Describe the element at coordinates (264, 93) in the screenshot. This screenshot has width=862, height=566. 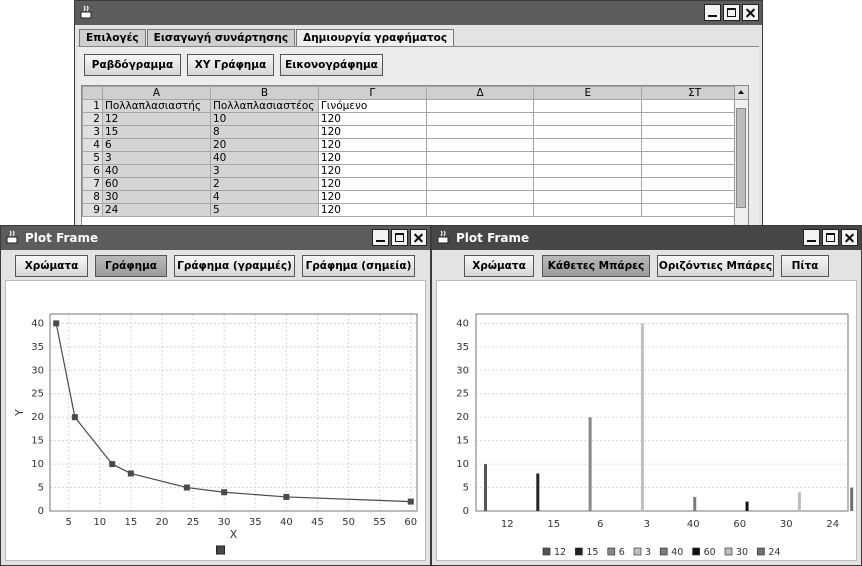
I see `column-header: B` at that location.